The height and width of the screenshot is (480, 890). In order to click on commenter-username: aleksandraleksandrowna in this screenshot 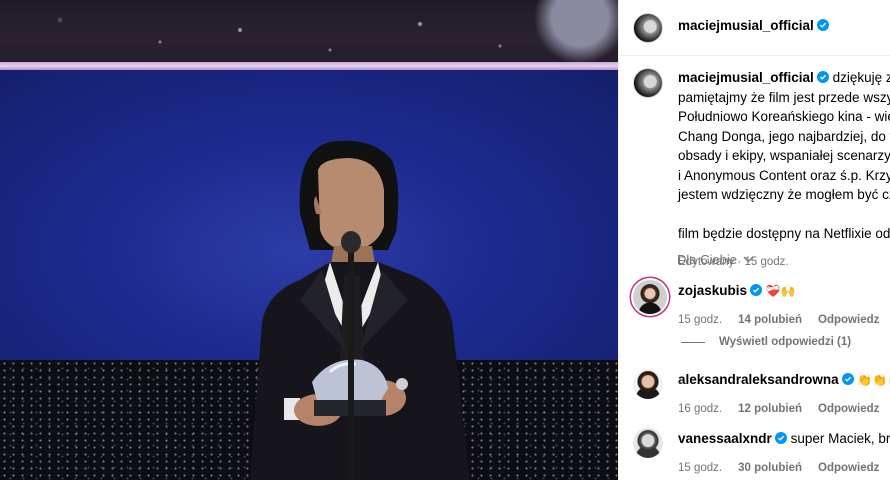, I will do `click(758, 379)`.